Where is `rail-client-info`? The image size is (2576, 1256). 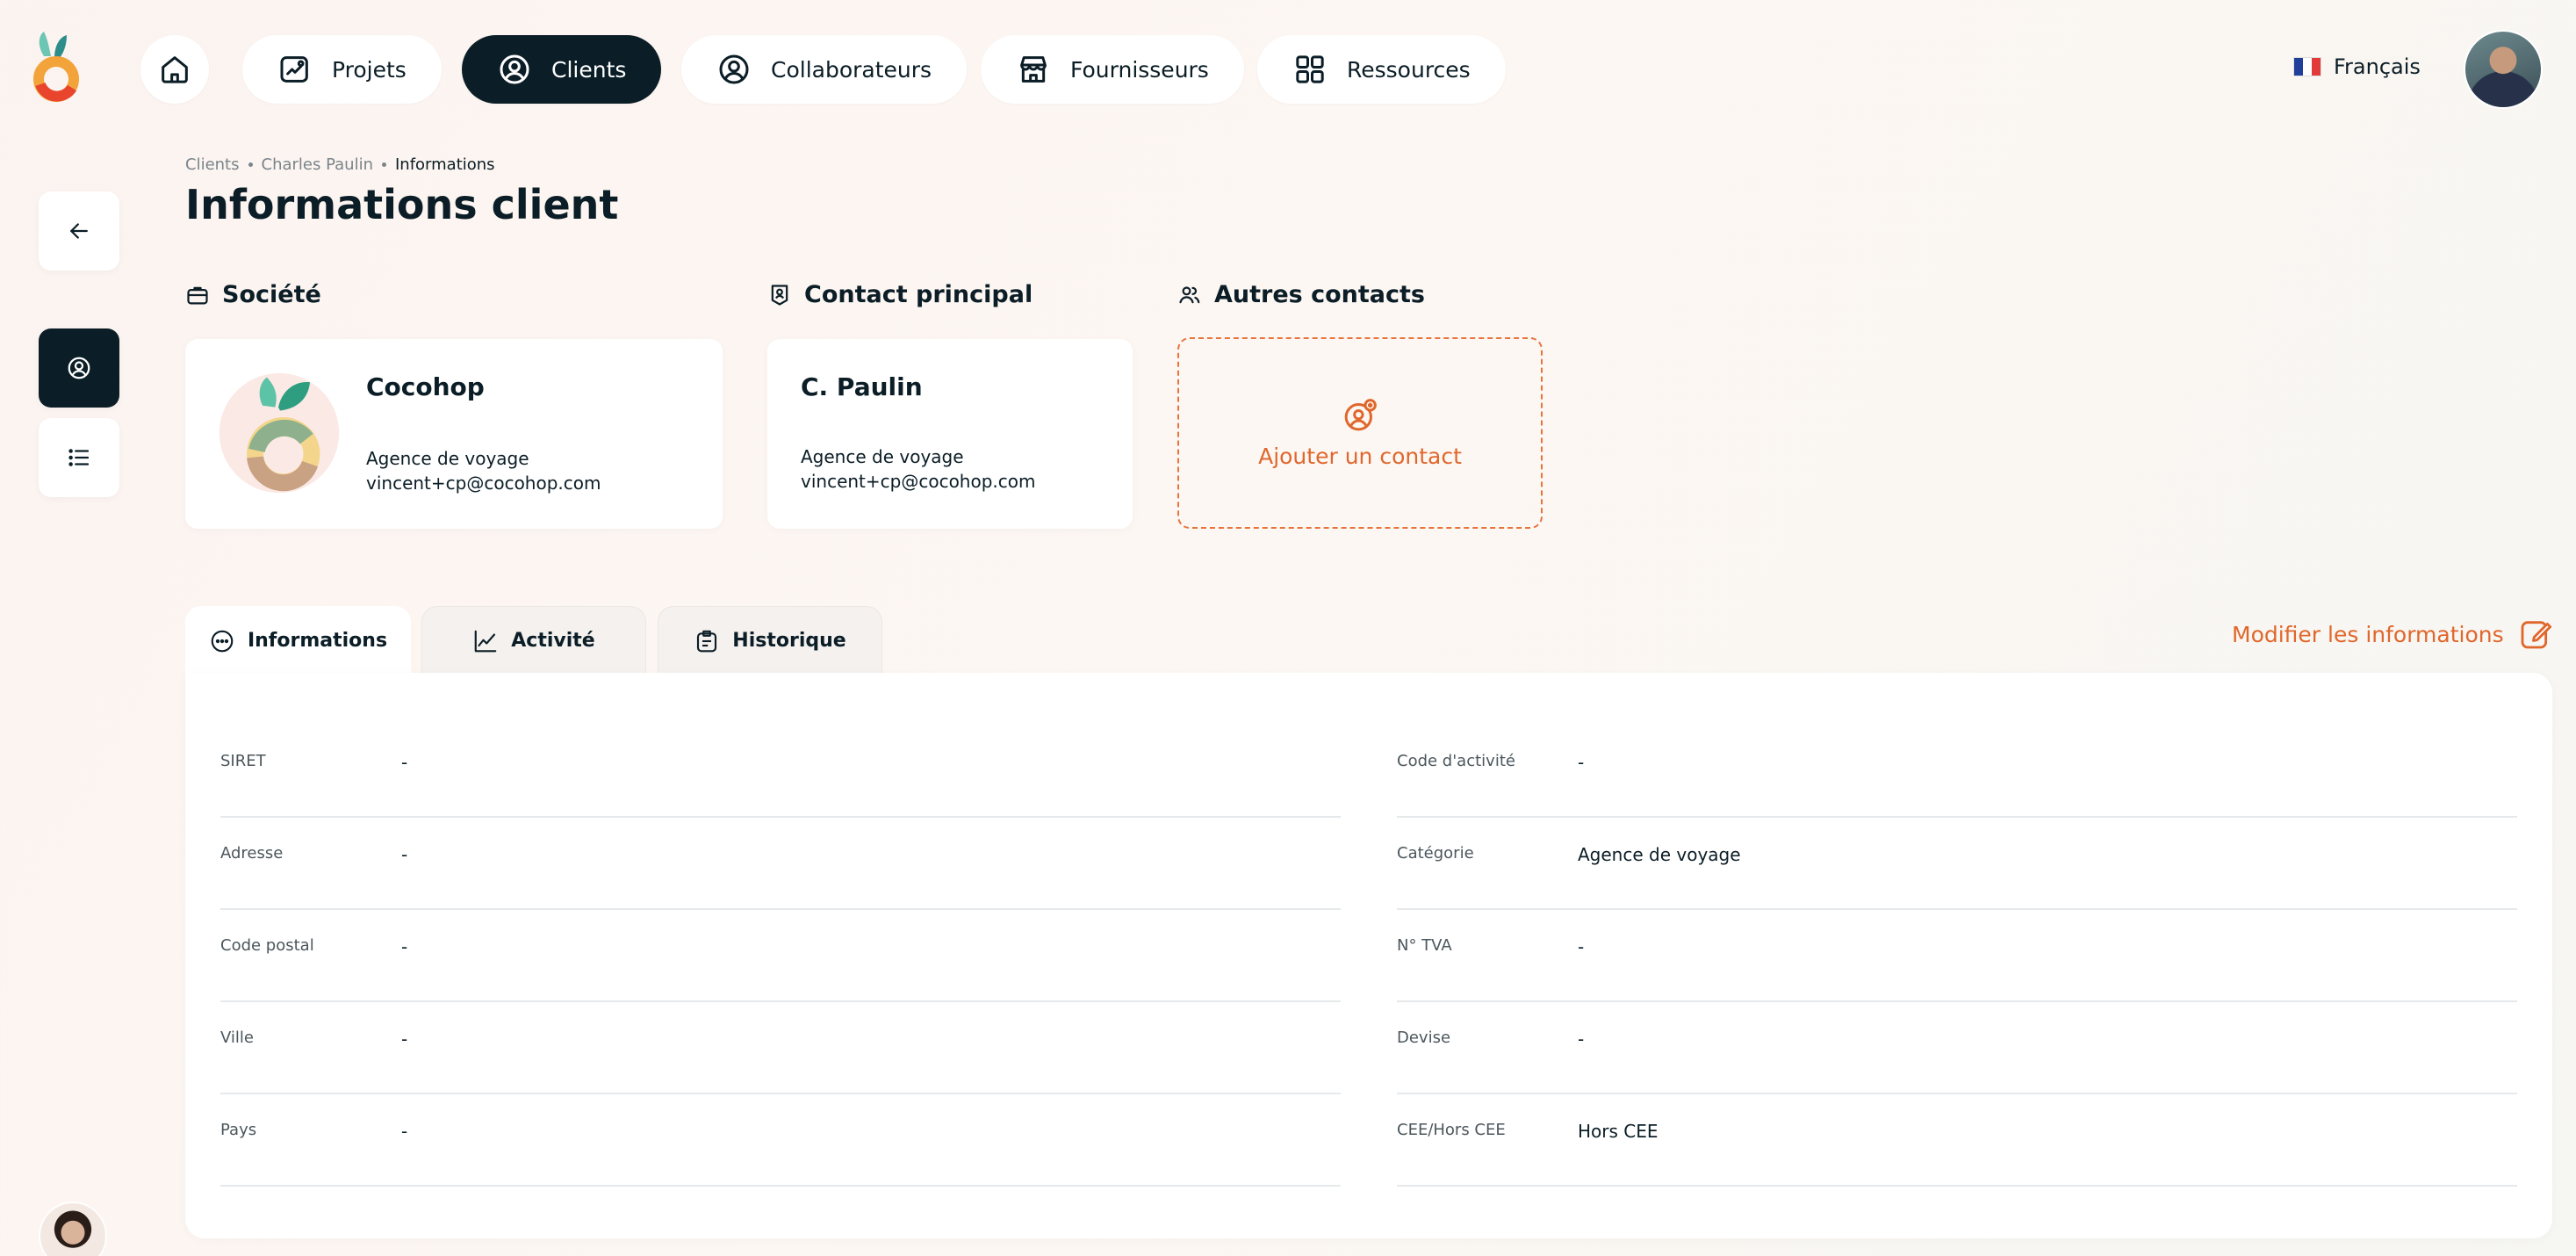 rail-client-info is located at coordinates (79, 368).